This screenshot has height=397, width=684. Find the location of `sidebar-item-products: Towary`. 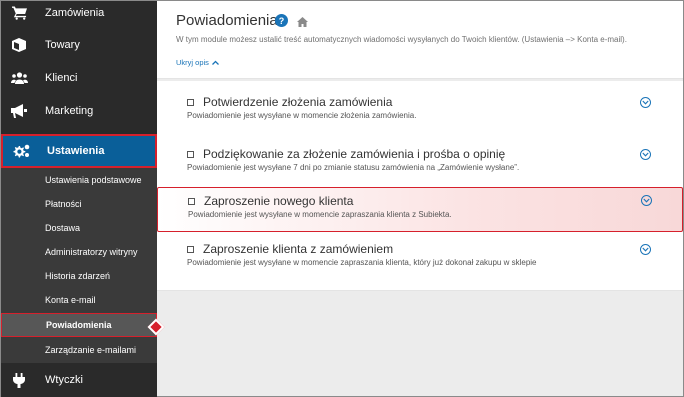

sidebar-item-products: Towary is located at coordinates (79, 45).